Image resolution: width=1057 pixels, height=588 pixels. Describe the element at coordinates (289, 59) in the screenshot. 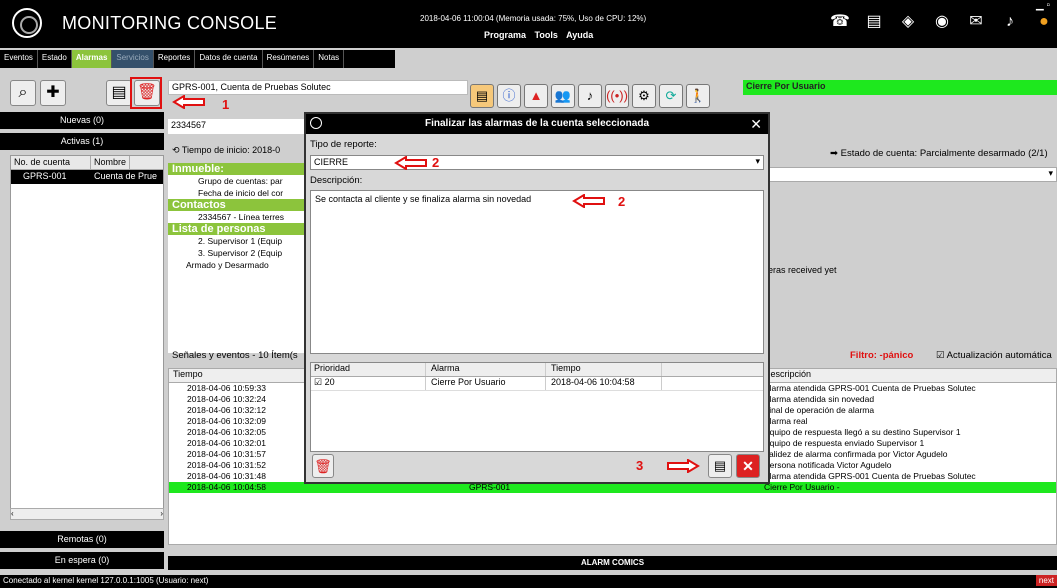

I see `tab-resumenes: Resúmenes` at that location.